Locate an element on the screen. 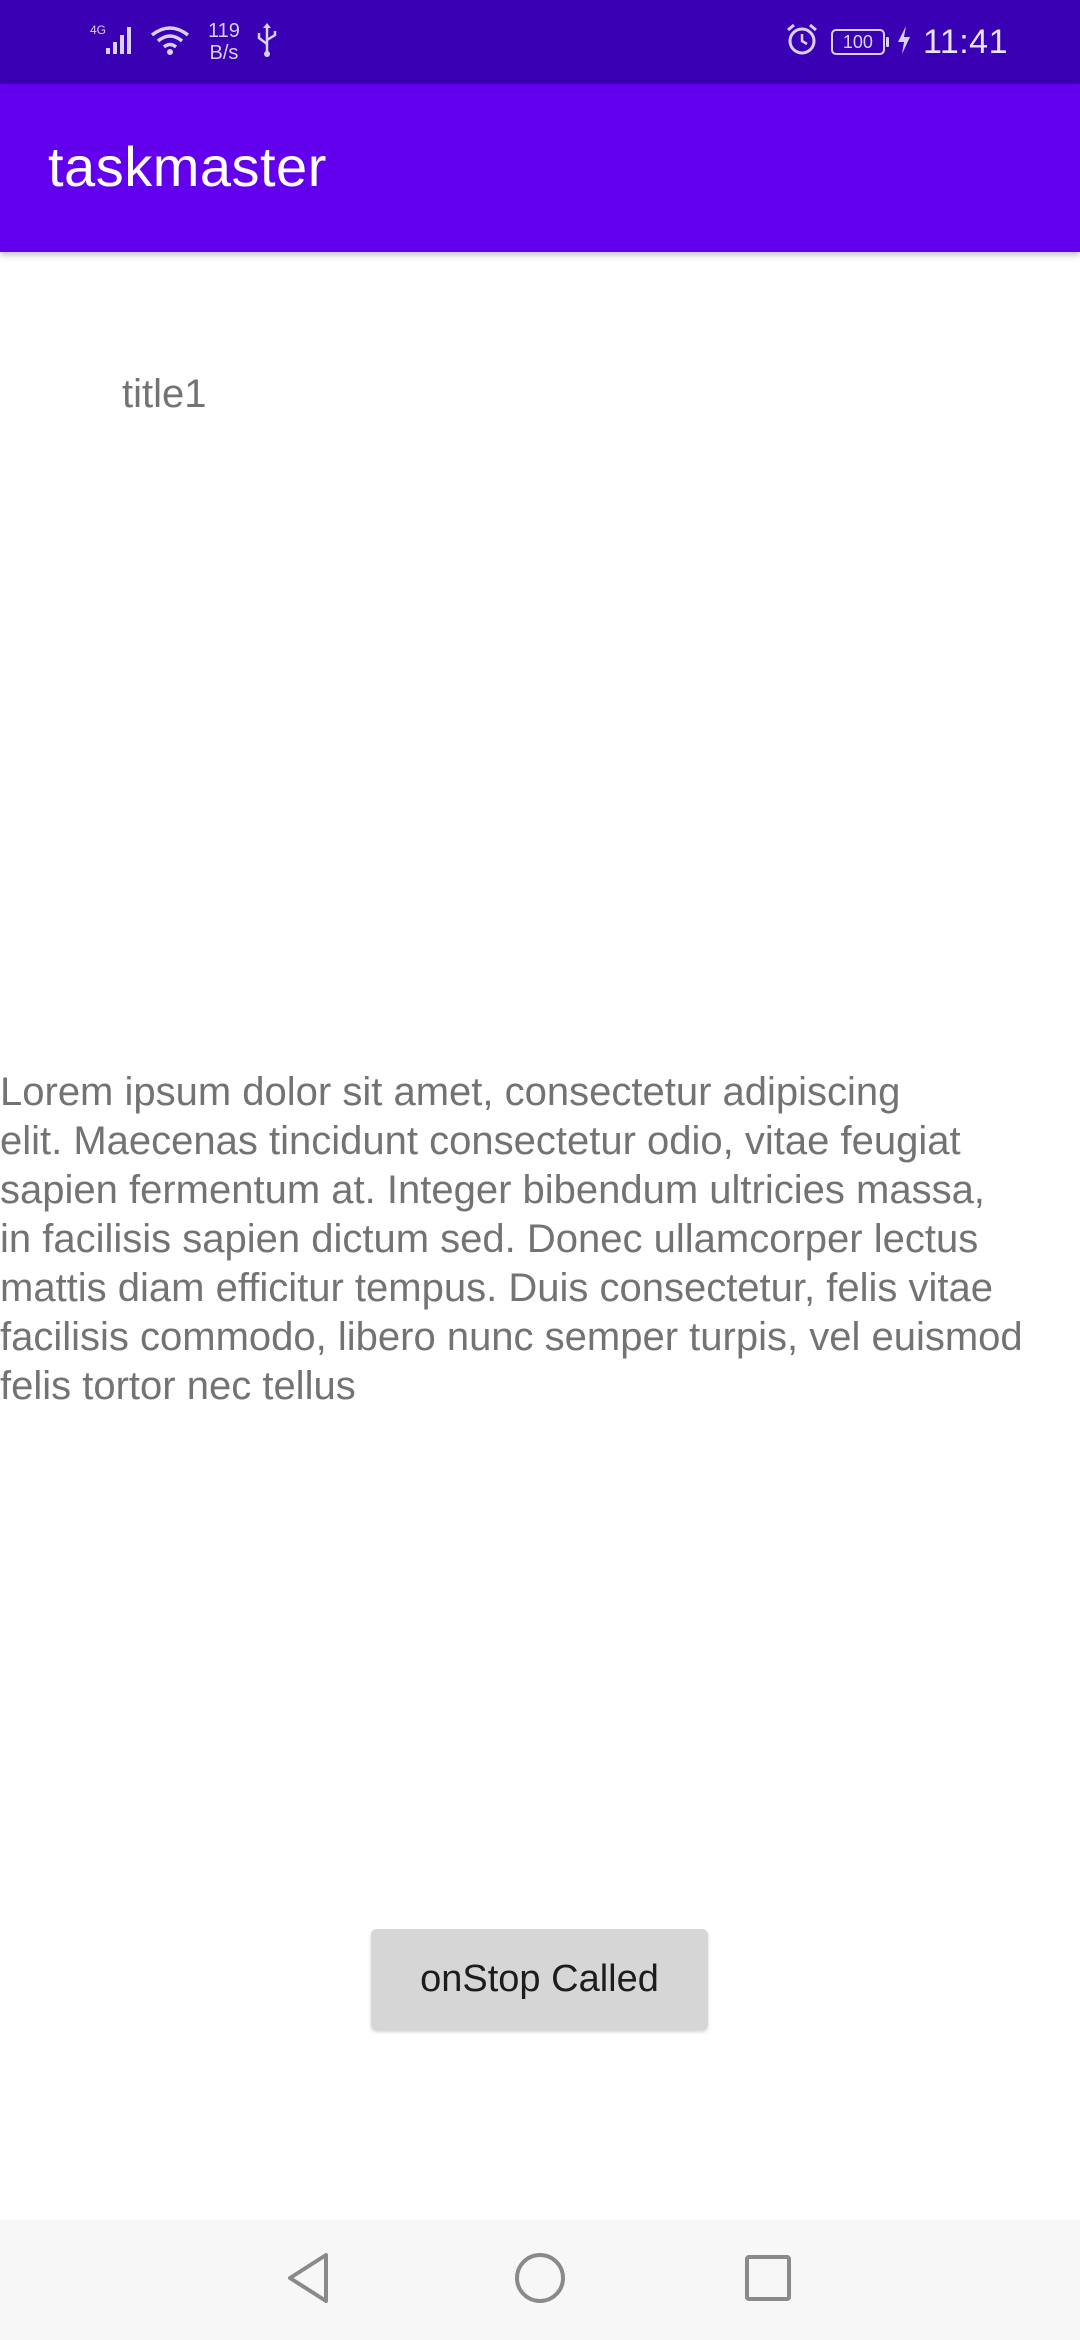 This screenshot has width=1080, height=2340. status-left-group: 4G 119 B/s is located at coordinates (185, 42).